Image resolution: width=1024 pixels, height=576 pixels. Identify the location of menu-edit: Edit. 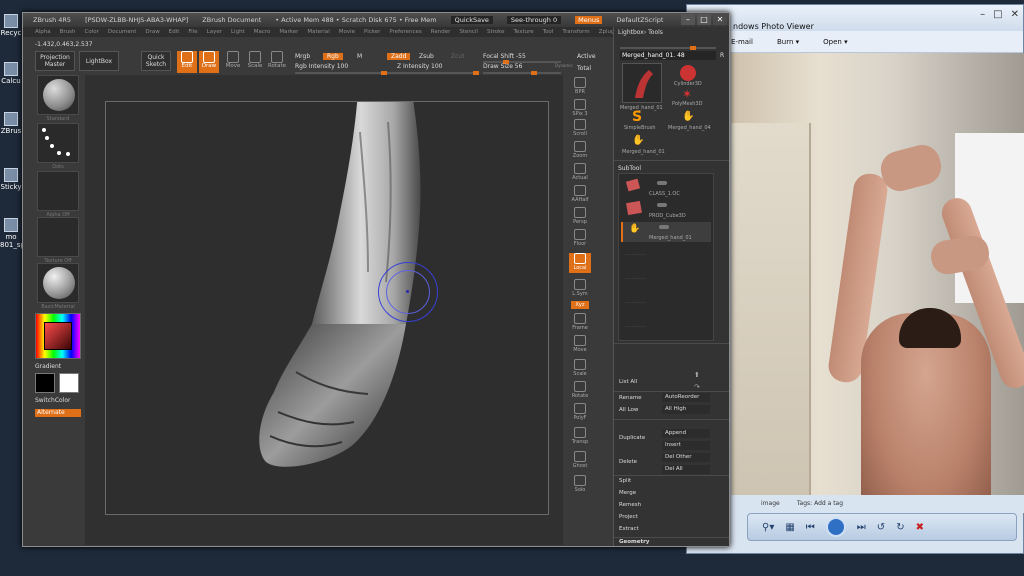
(174, 32).